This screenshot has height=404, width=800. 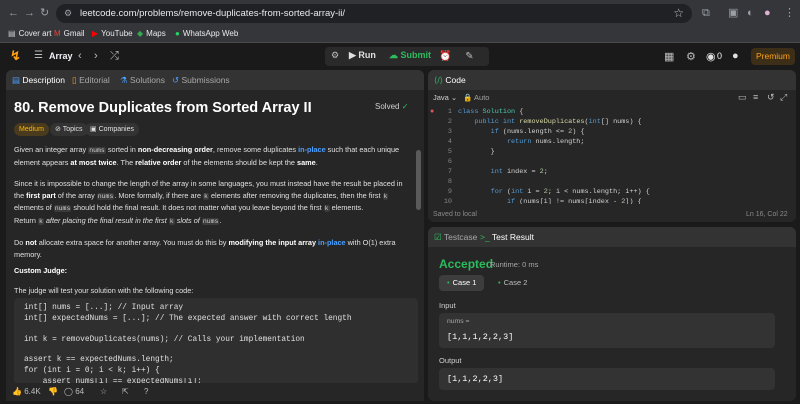 What do you see at coordinates (678, 13) in the screenshot?
I see `bookmark-star-icon: ☆` at bounding box center [678, 13].